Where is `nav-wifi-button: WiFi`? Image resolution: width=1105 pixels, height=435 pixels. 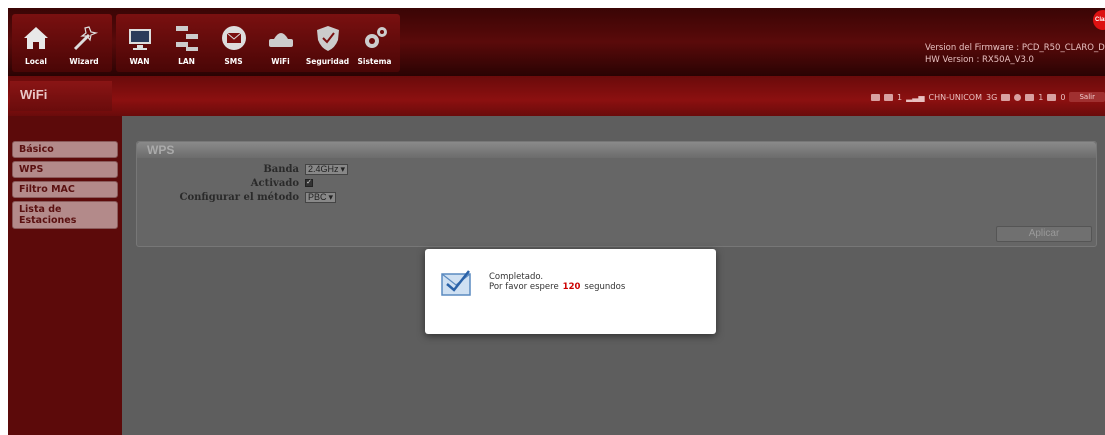
nav-wifi-button: WiFi is located at coordinates (280, 43).